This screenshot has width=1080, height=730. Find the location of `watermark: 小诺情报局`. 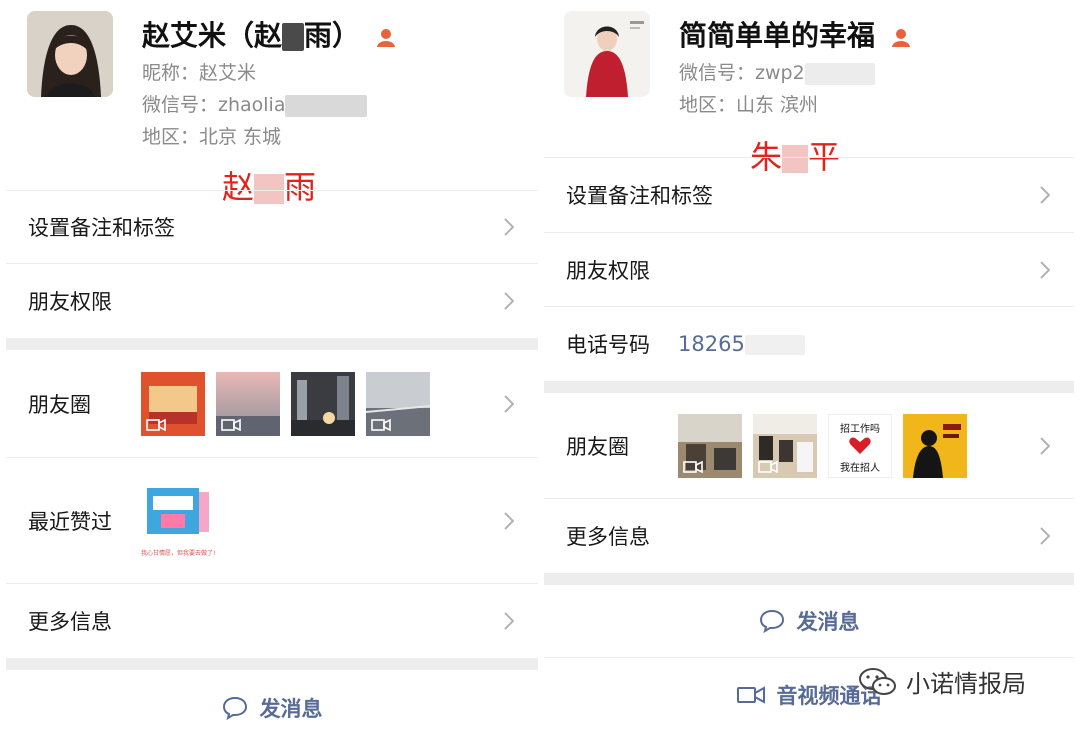

watermark: 小诺情报局 is located at coordinates (942, 681).